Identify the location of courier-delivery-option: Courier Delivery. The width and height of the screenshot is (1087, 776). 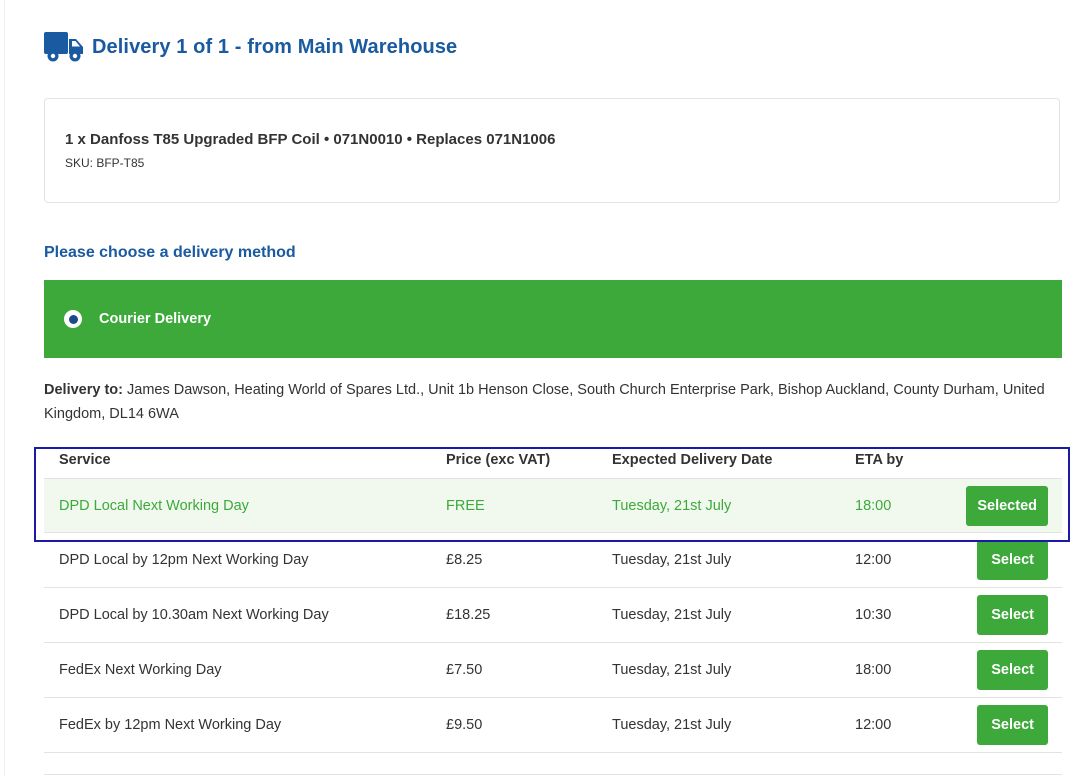
(553, 319).